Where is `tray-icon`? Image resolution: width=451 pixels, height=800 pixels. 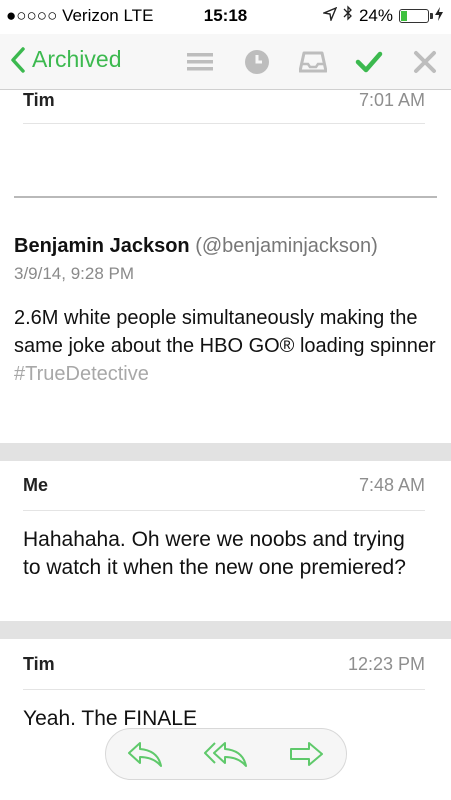 tray-icon is located at coordinates (313, 62).